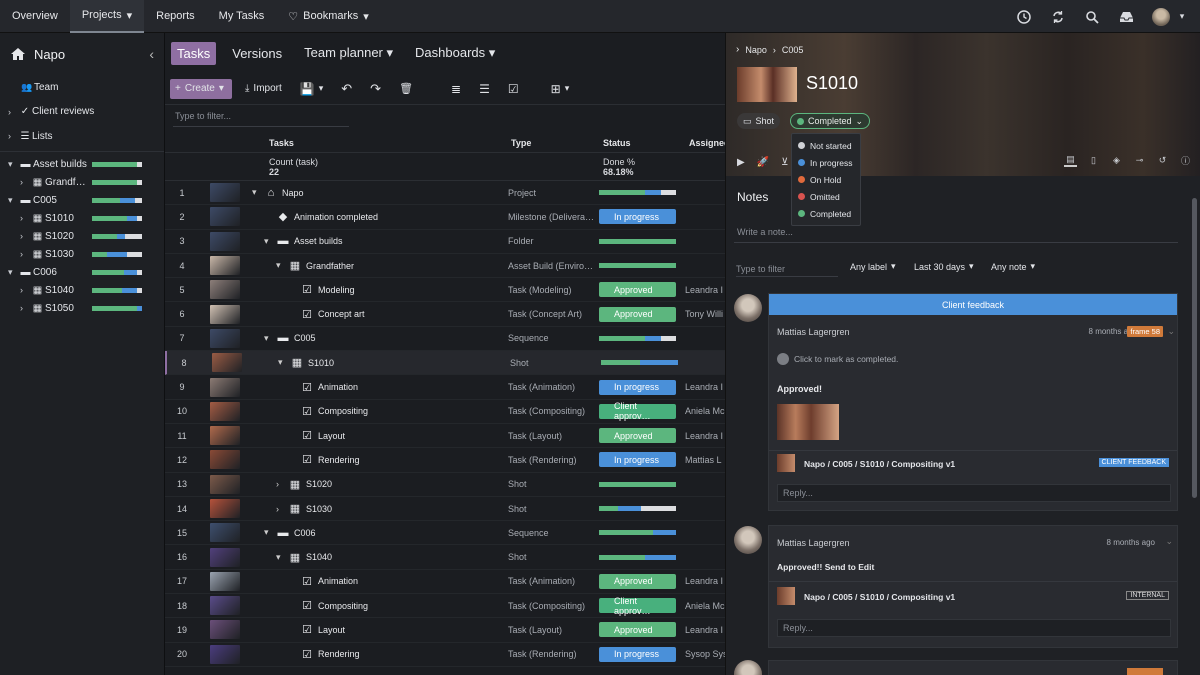  What do you see at coordinates (1024, 17) in the screenshot?
I see `clock-icon` at bounding box center [1024, 17].